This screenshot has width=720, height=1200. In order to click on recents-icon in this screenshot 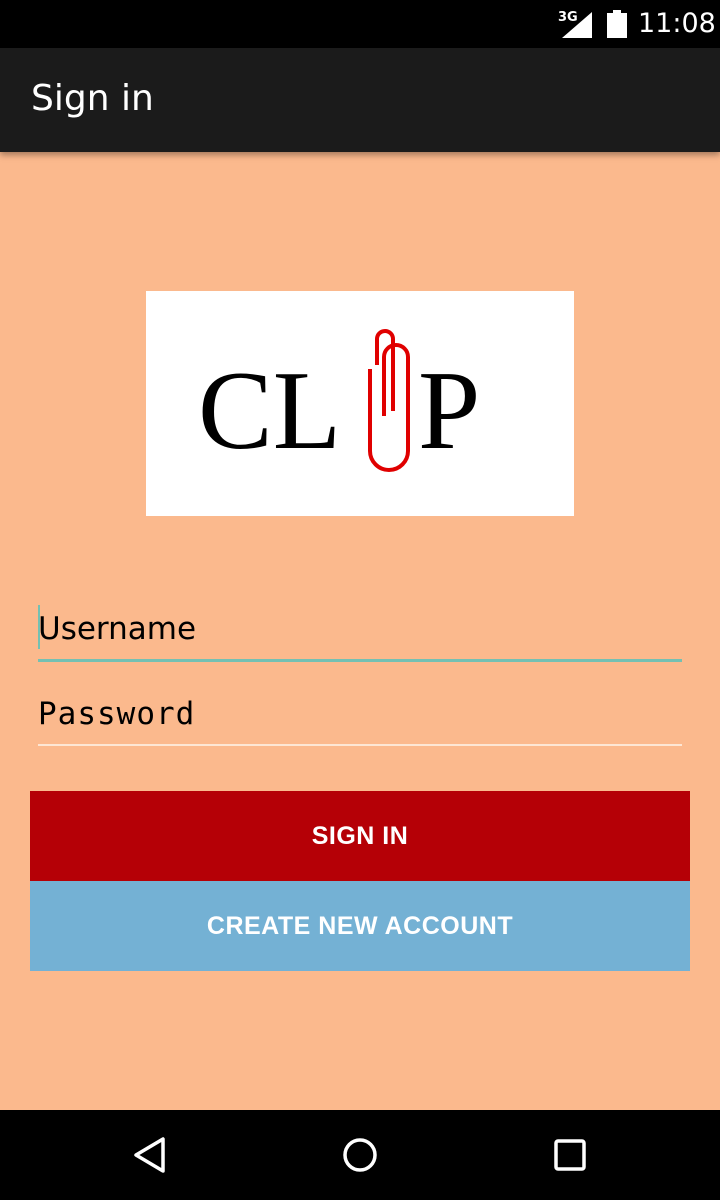, I will do `click(570, 1155)`.